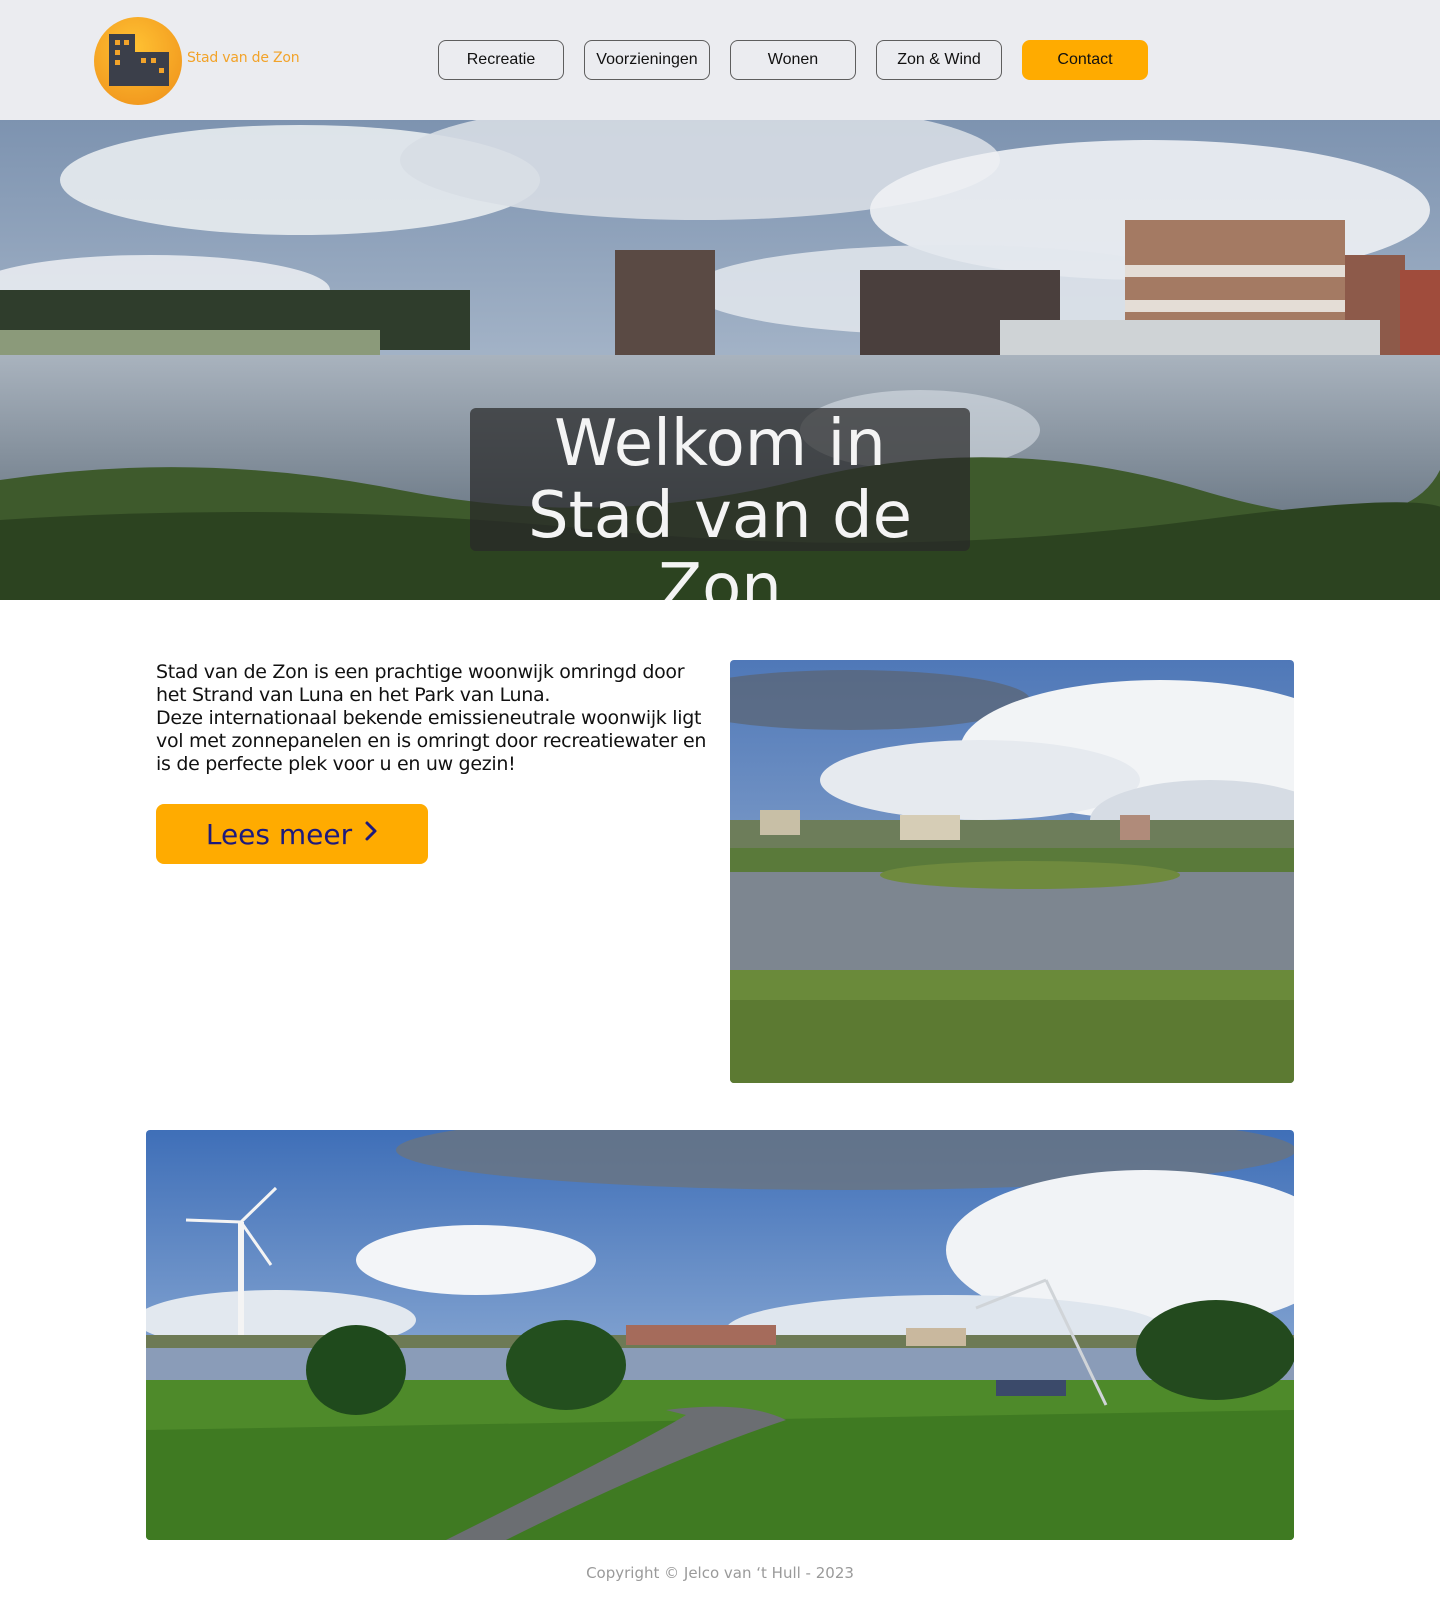 The width and height of the screenshot is (1440, 1608). Describe the element at coordinates (1085, 60) in the screenshot. I see `nav-contact: Contact` at that location.